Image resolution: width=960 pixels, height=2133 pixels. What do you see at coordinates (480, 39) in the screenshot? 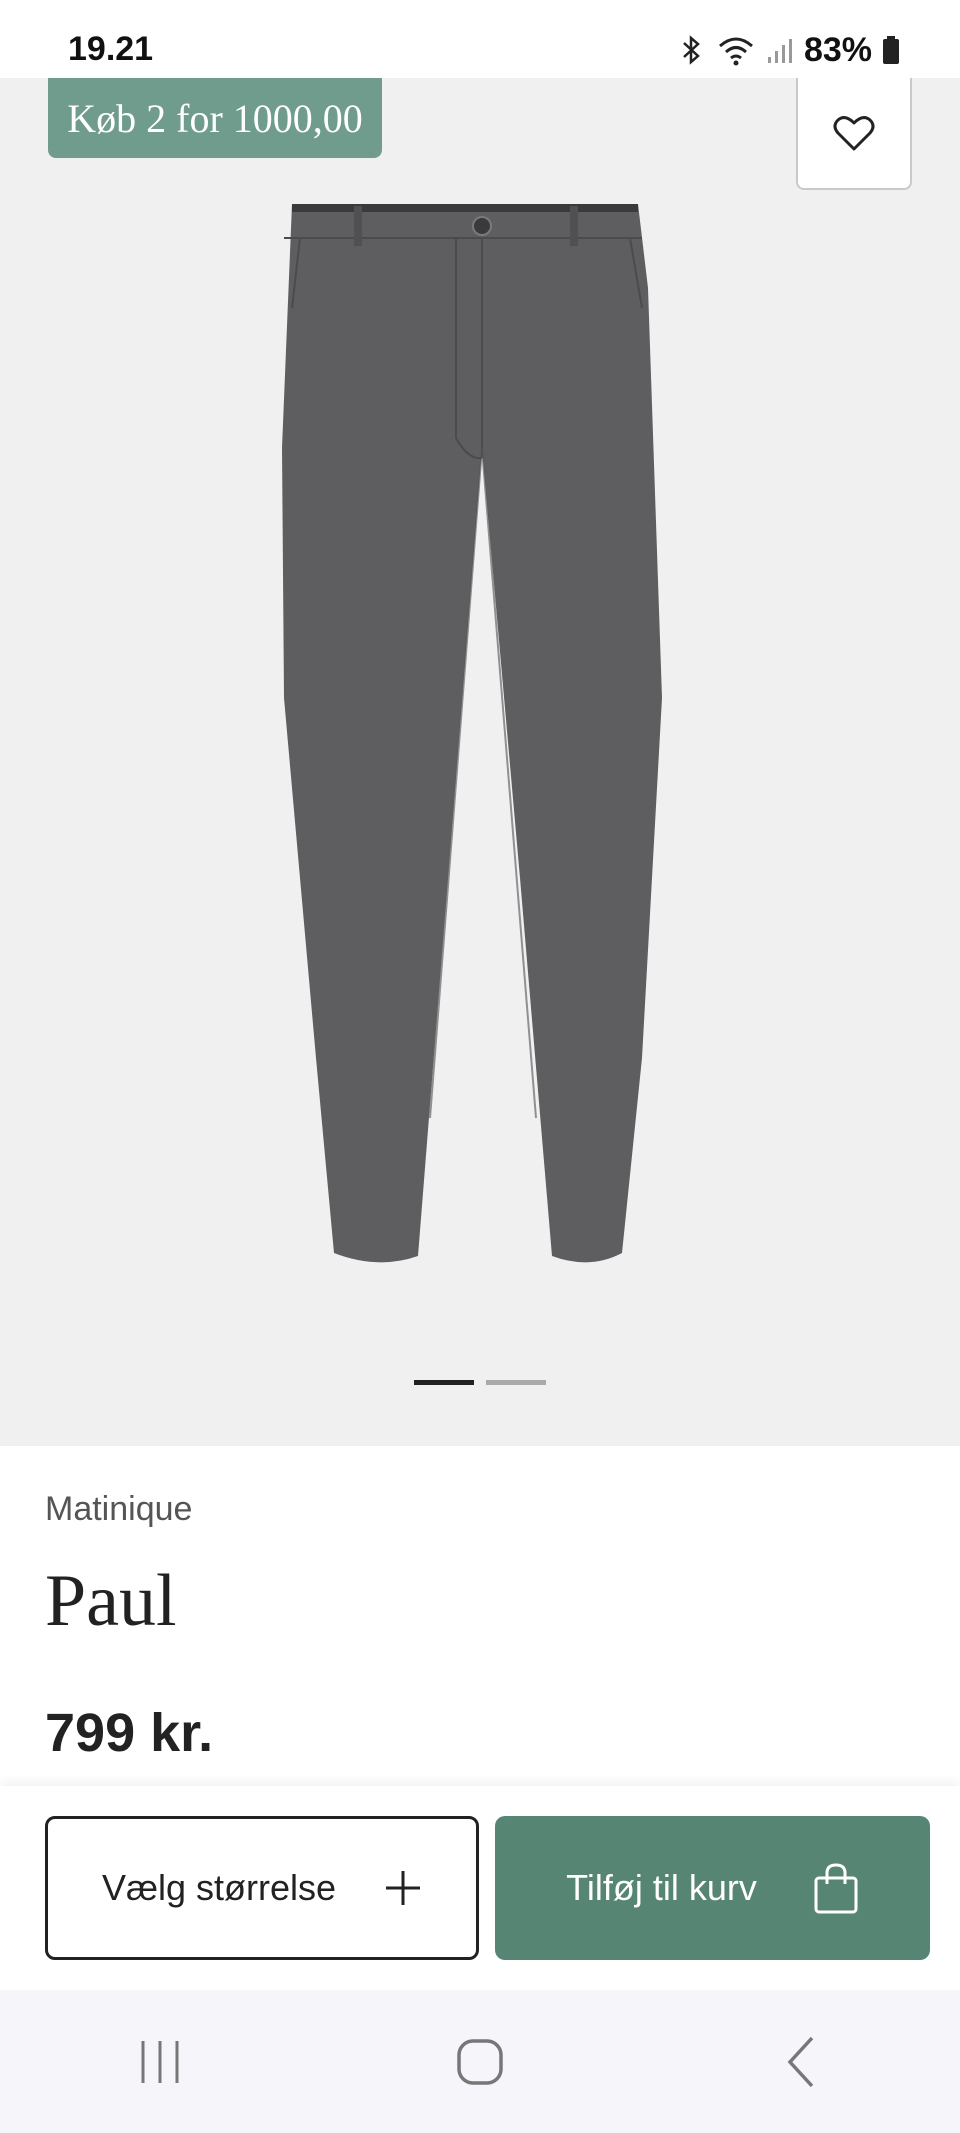
I see `status-bar: 19.21 83%` at bounding box center [480, 39].